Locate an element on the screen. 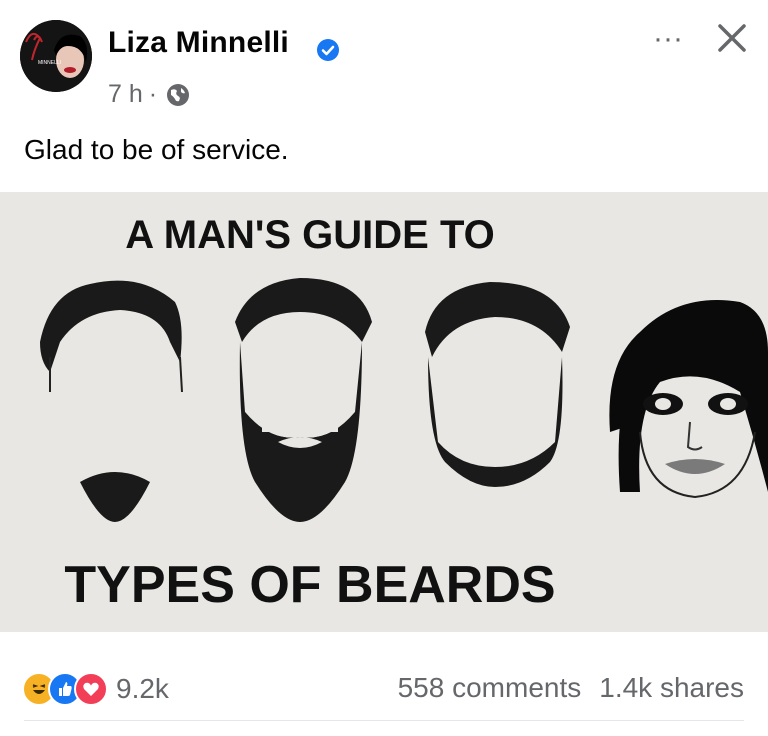 The image size is (768, 736). globe-icon is located at coordinates (178, 95).